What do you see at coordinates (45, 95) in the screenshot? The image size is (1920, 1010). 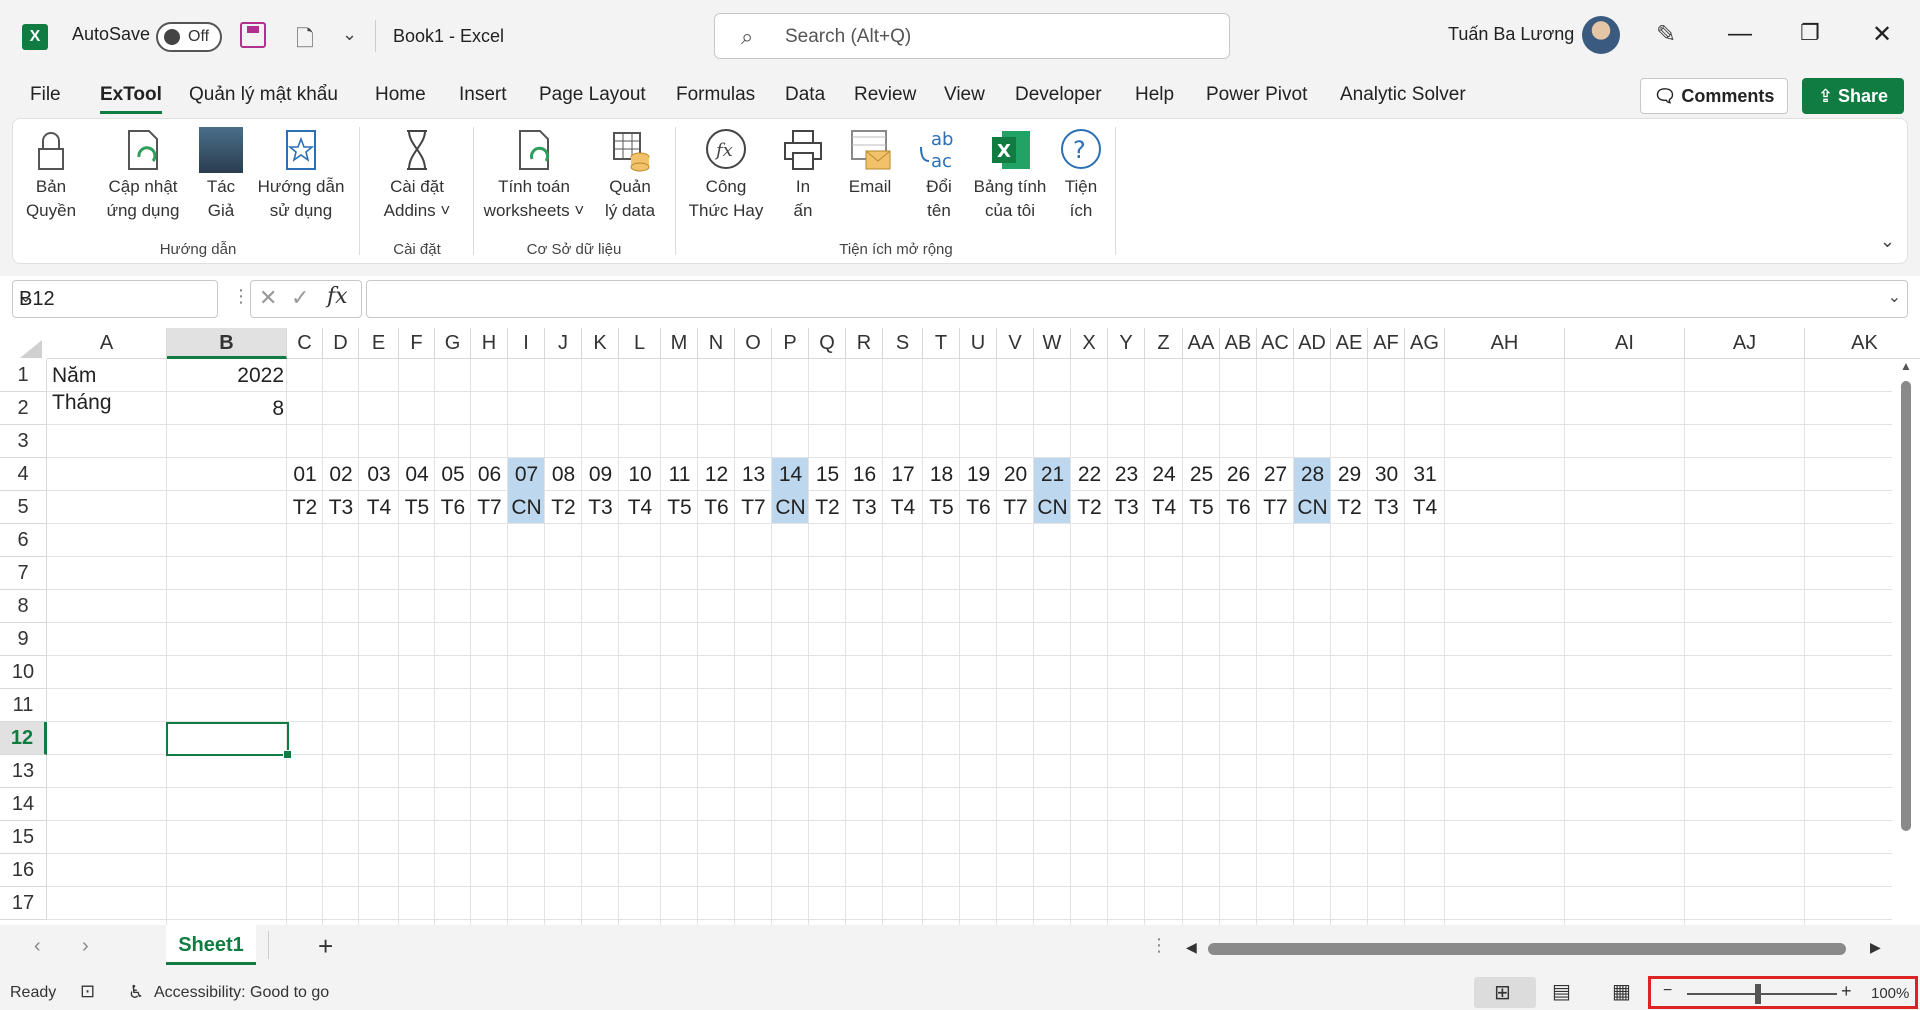 I see `tab-file: File` at bounding box center [45, 95].